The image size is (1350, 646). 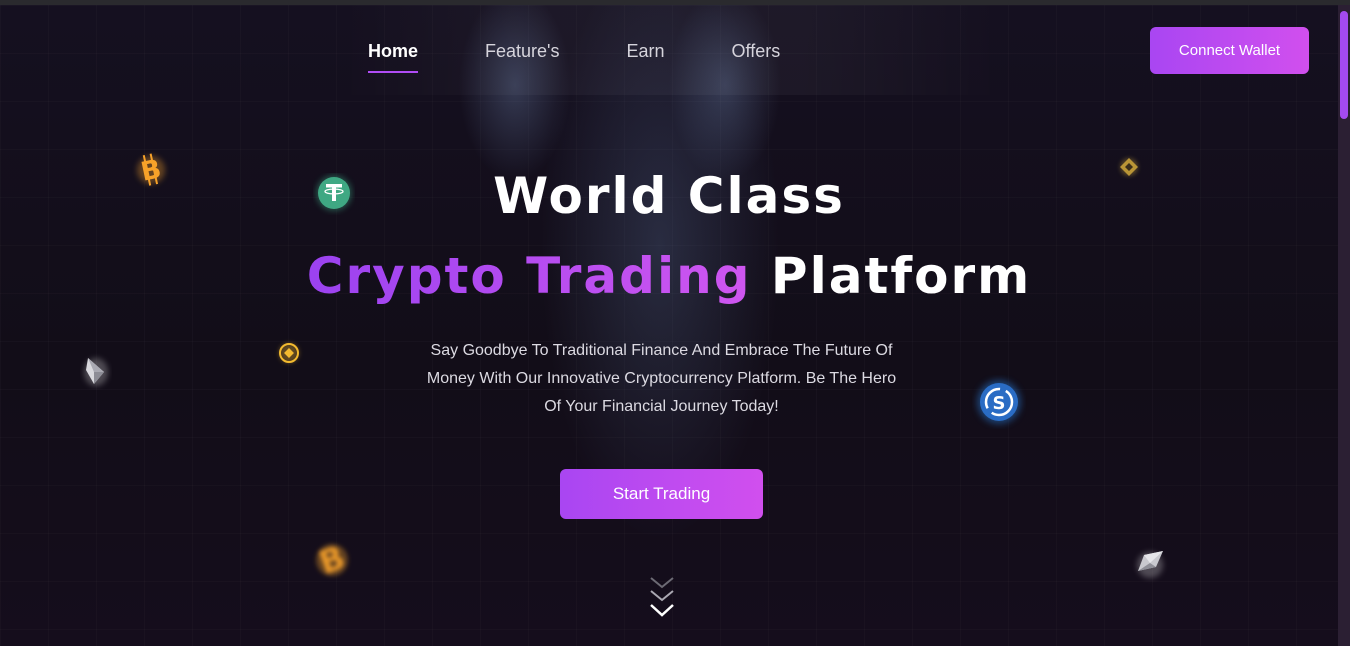 I want to click on start-trading-button: Start Trading, so click(x=661, y=494).